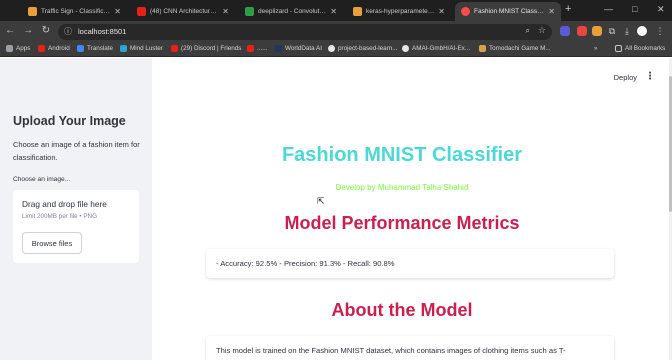 This screenshot has width=672, height=360. I want to click on worlddata-icon, so click(278, 48).